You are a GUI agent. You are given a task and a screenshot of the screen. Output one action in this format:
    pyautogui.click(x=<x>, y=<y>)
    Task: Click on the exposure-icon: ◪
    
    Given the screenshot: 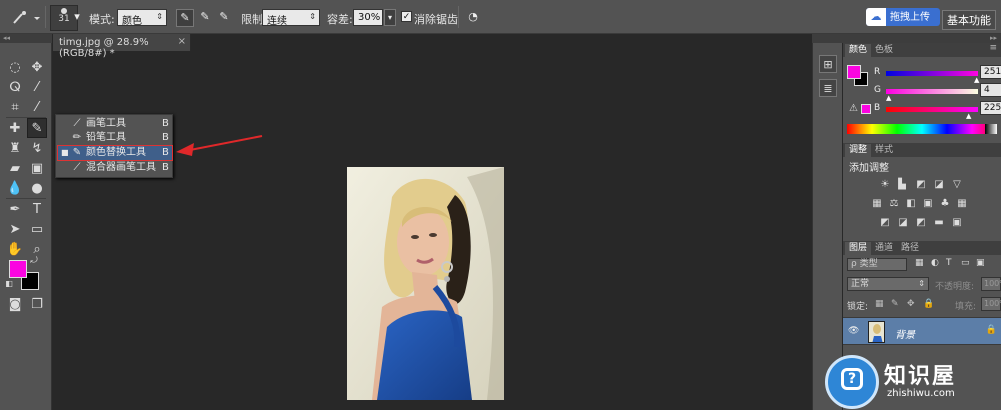 What is the action you would take?
    pyautogui.click(x=939, y=185)
    